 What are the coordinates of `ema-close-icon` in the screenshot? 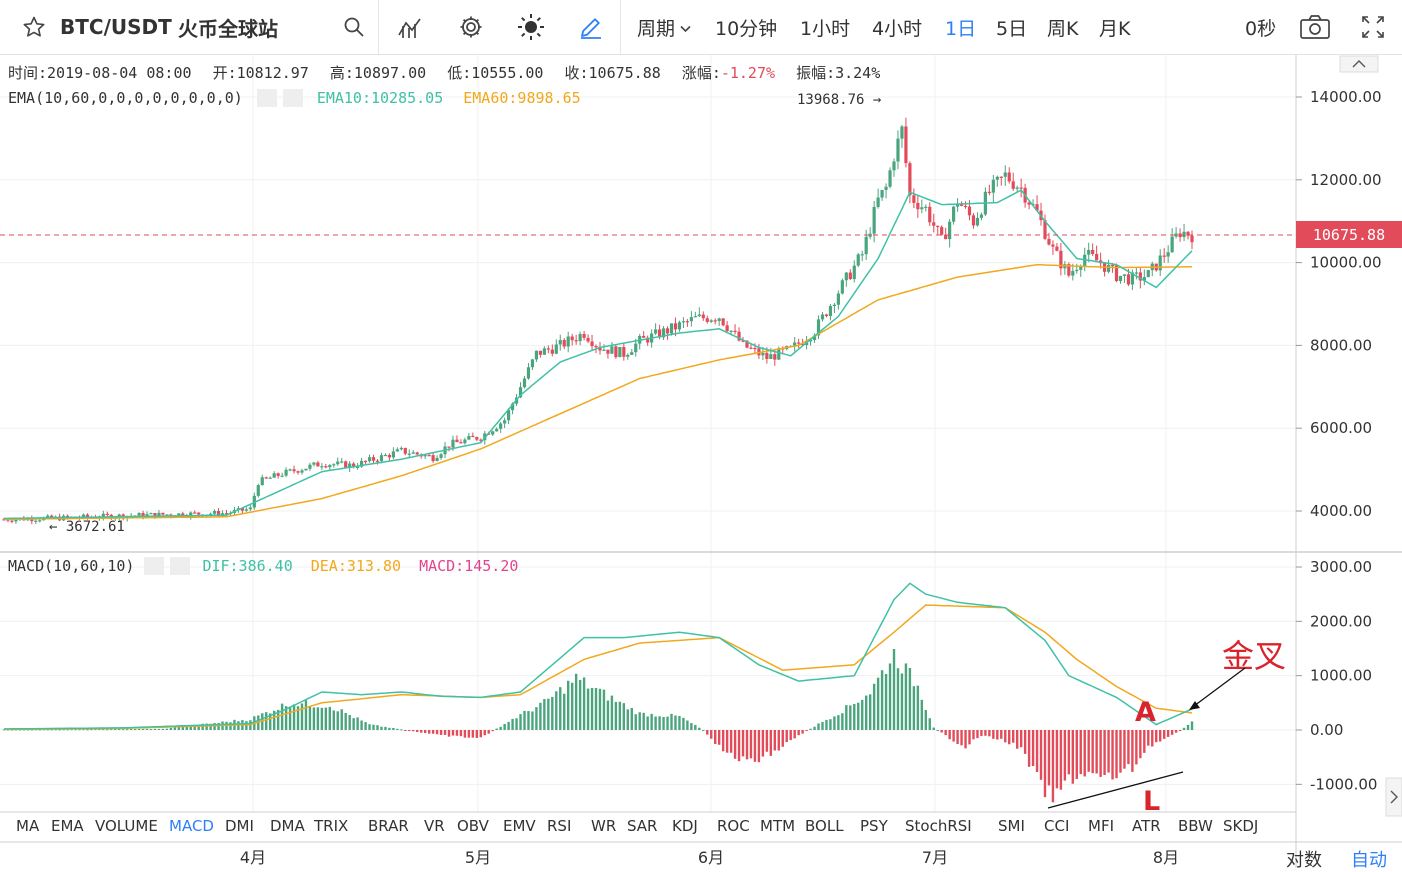 It's located at (292, 98).